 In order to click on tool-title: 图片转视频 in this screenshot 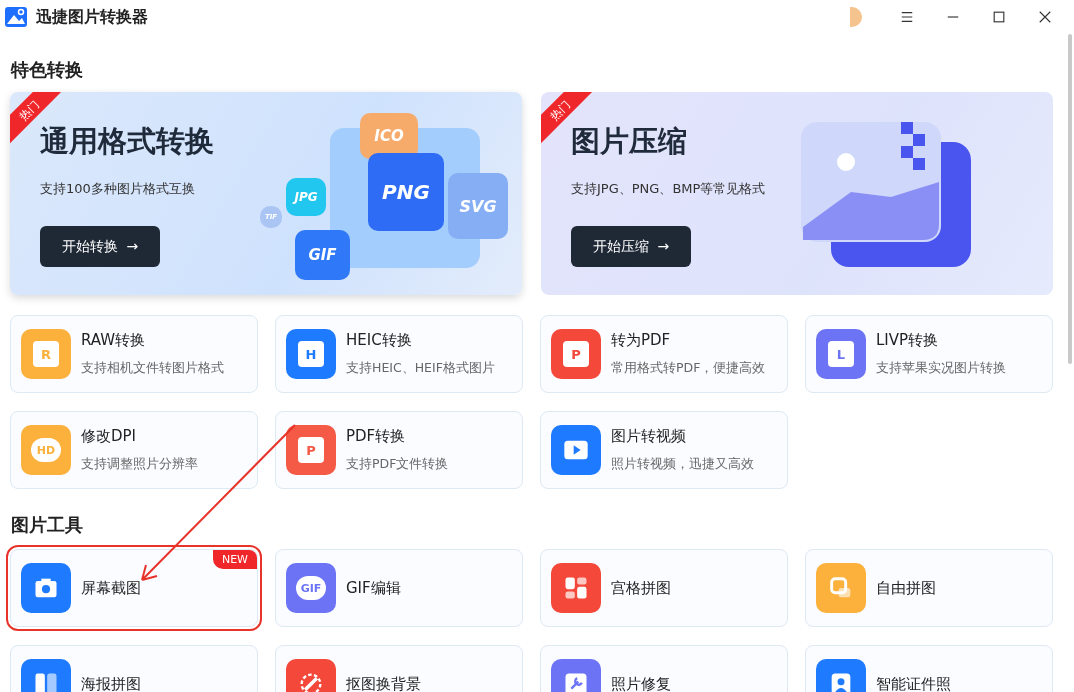, I will do `click(649, 436)`.